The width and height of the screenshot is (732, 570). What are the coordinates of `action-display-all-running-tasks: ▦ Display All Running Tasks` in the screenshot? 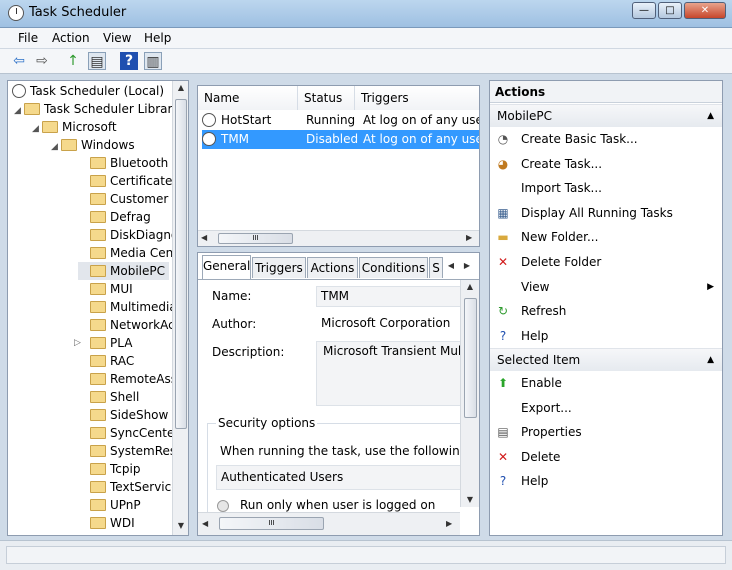 It's located at (606, 213).